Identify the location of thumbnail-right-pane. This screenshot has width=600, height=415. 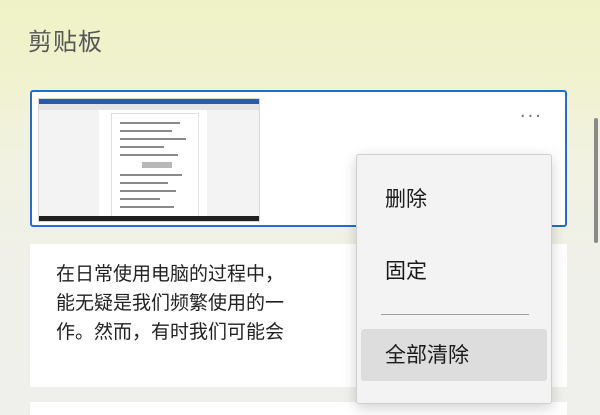
(233, 165).